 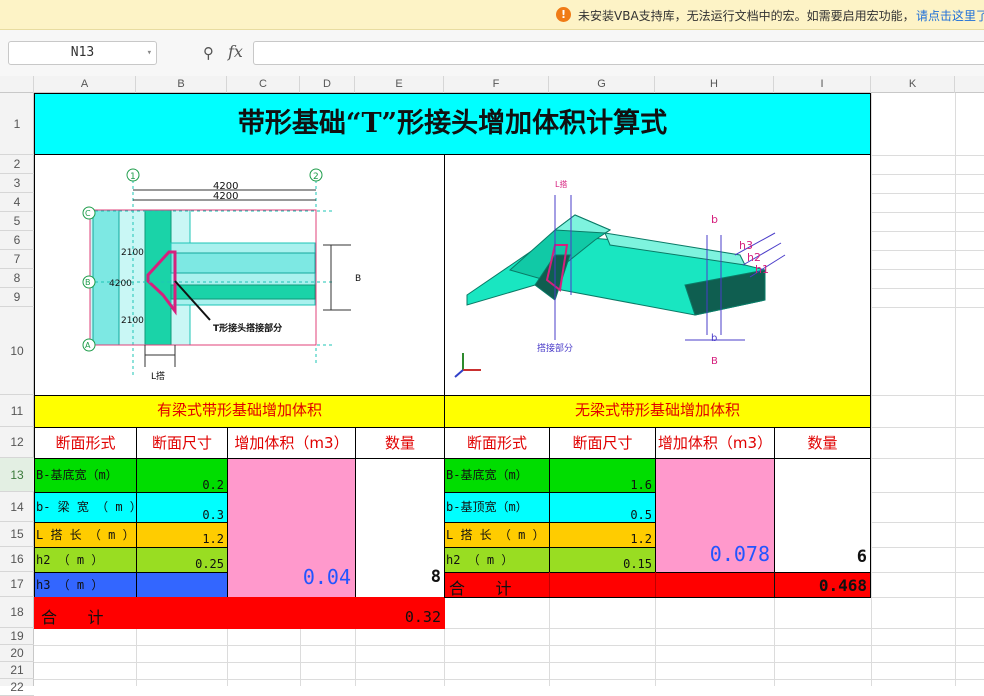 What do you see at coordinates (715, 515) in the screenshot?
I see `right-added-volume: 0.078` at bounding box center [715, 515].